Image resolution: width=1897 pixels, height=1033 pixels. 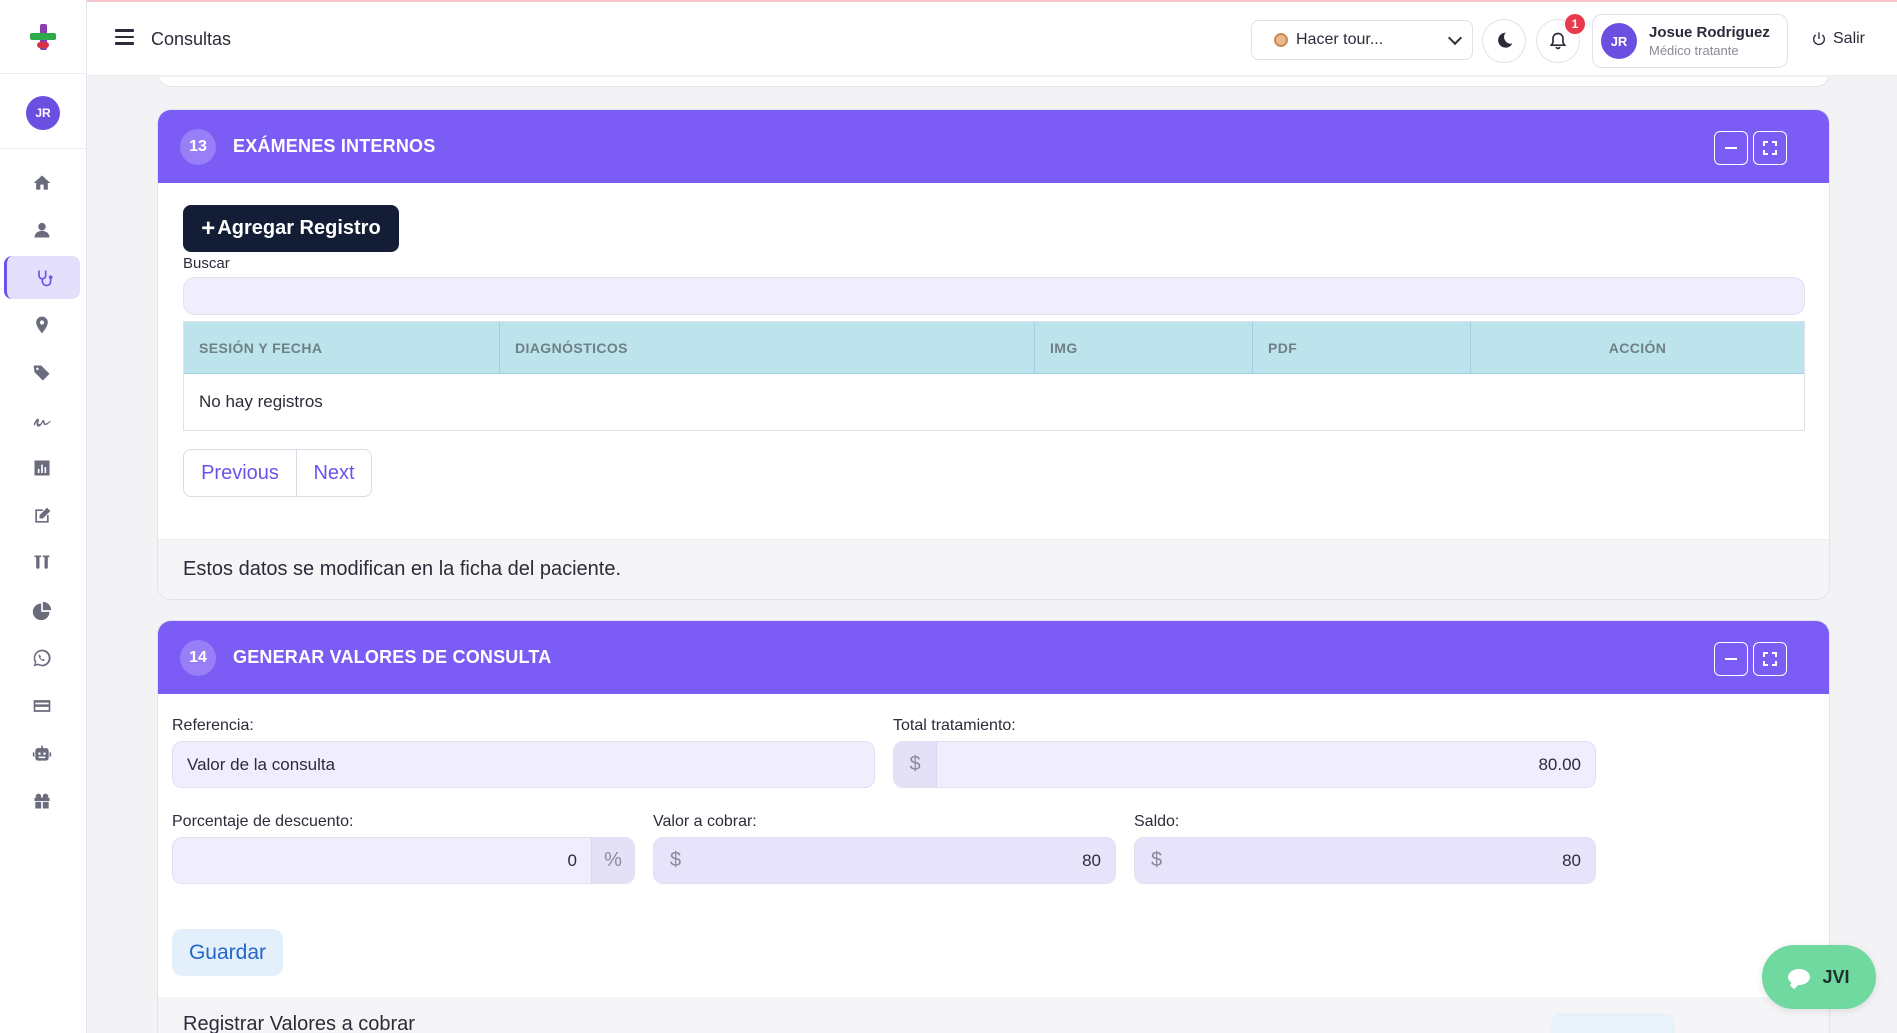 What do you see at coordinates (240, 473) in the screenshot?
I see `previous-page-button: Previous` at bounding box center [240, 473].